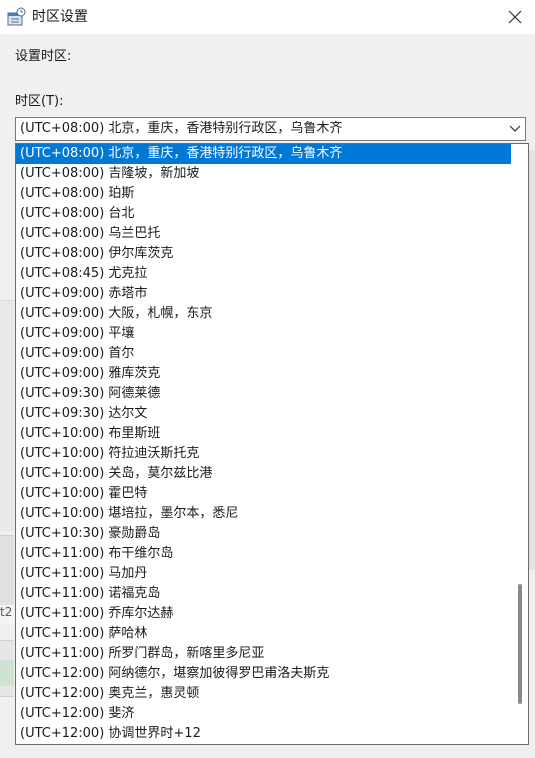 This screenshot has height=758, width=535. Describe the element at coordinates (515, 128) in the screenshot. I see `chevron-down-icon` at that location.